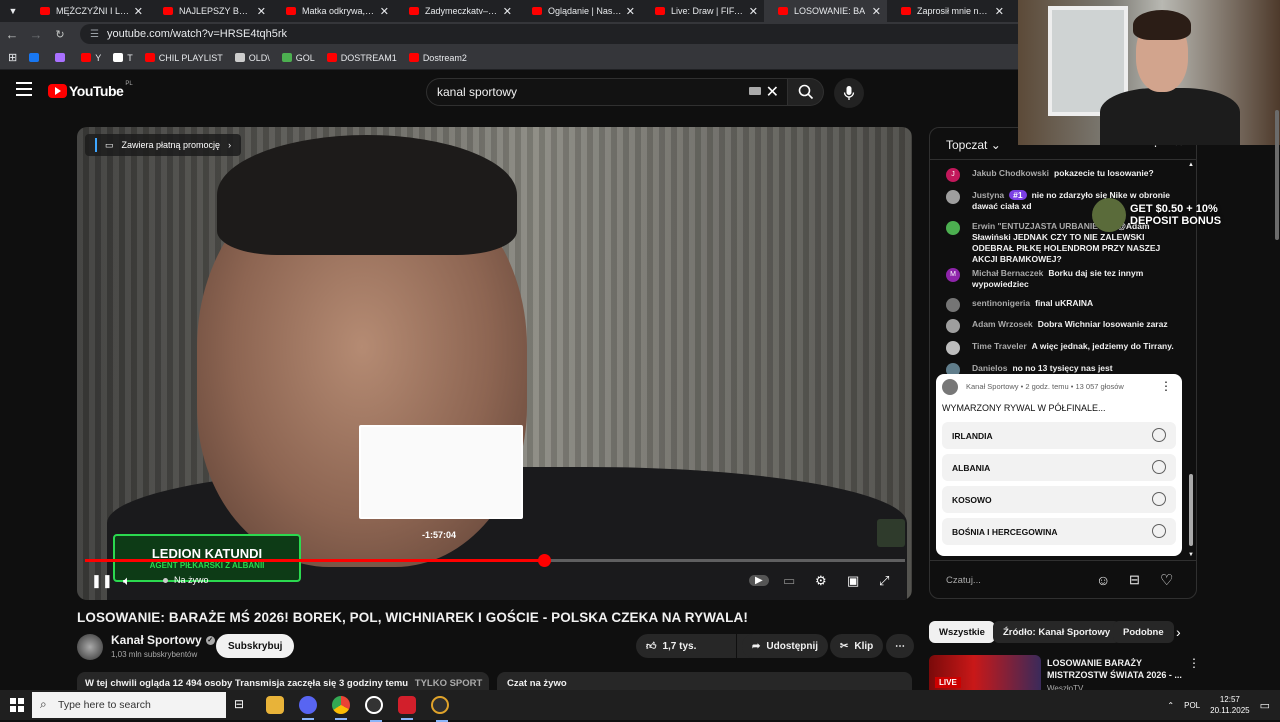  I want to click on keyboard-icon, so click(755, 91).